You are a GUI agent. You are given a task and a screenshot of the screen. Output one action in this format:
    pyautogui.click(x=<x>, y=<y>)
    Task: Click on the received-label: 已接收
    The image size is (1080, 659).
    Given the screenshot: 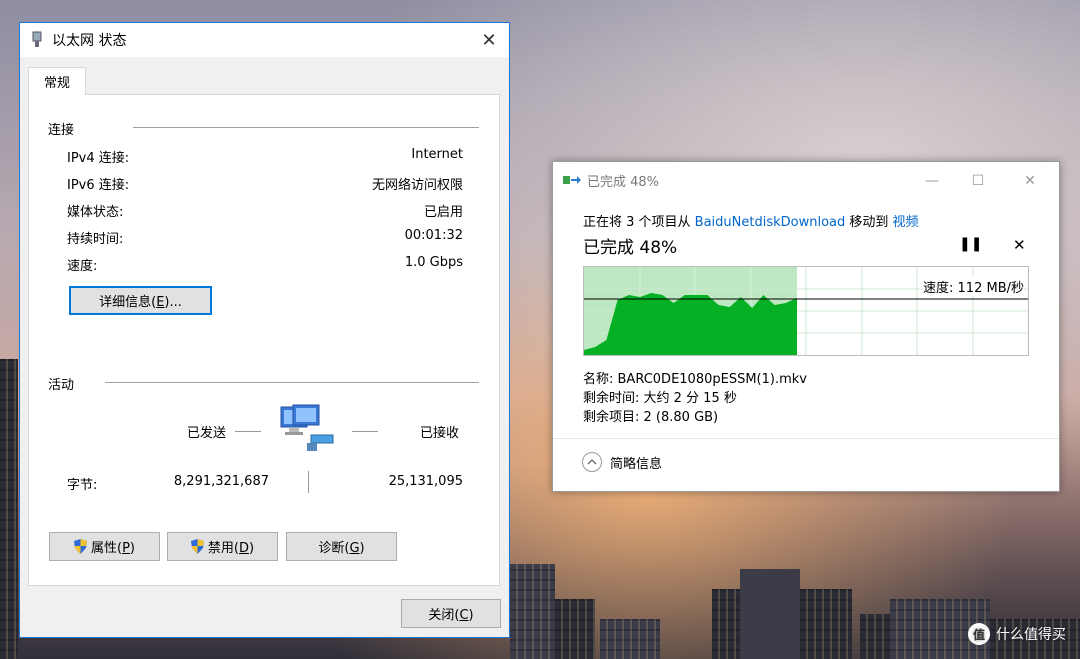 What is the action you would take?
    pyautogui.click(x=440, y=433)
    